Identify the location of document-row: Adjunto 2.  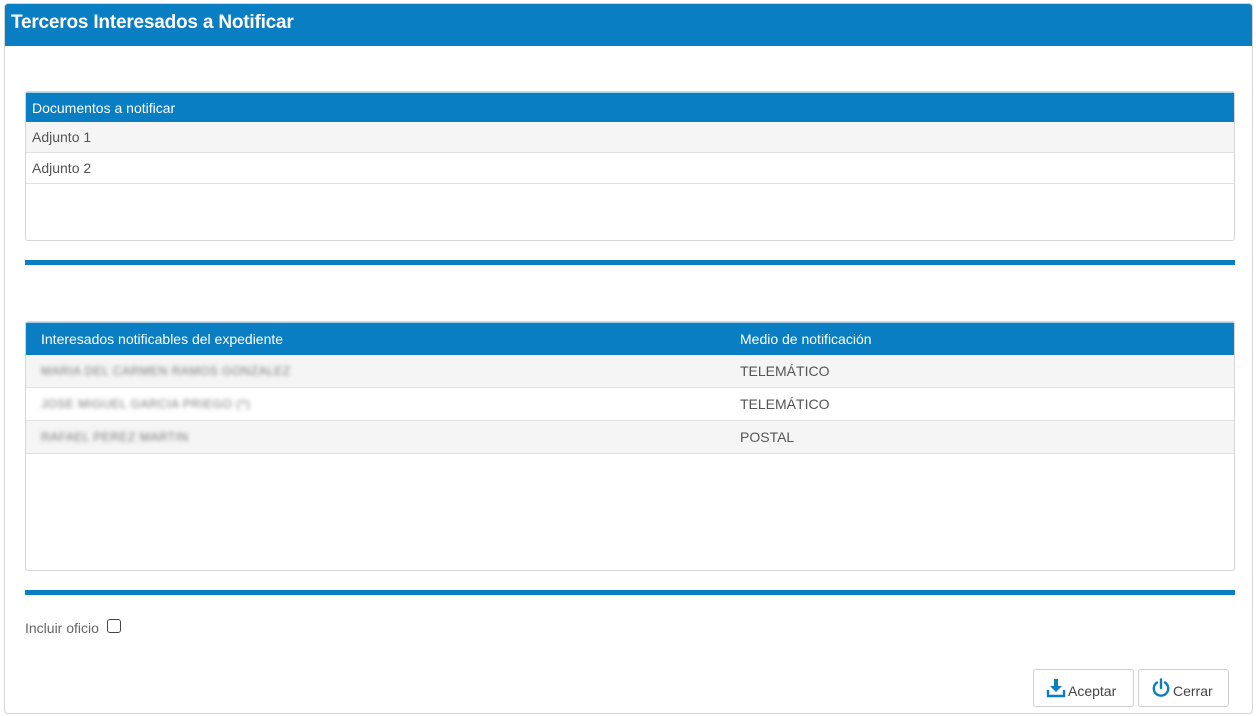
(630, 168).